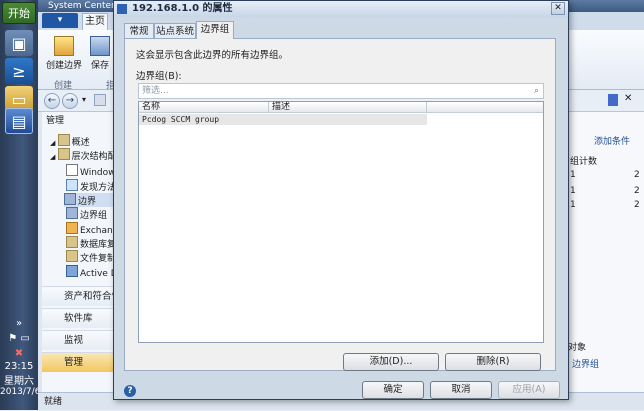 This screenshot has width=644, height=411. What do you see at coordinates (20, 392) in the screenshot?
I see `clock-date: 2013/7/6` at bounding box center [20, 392].